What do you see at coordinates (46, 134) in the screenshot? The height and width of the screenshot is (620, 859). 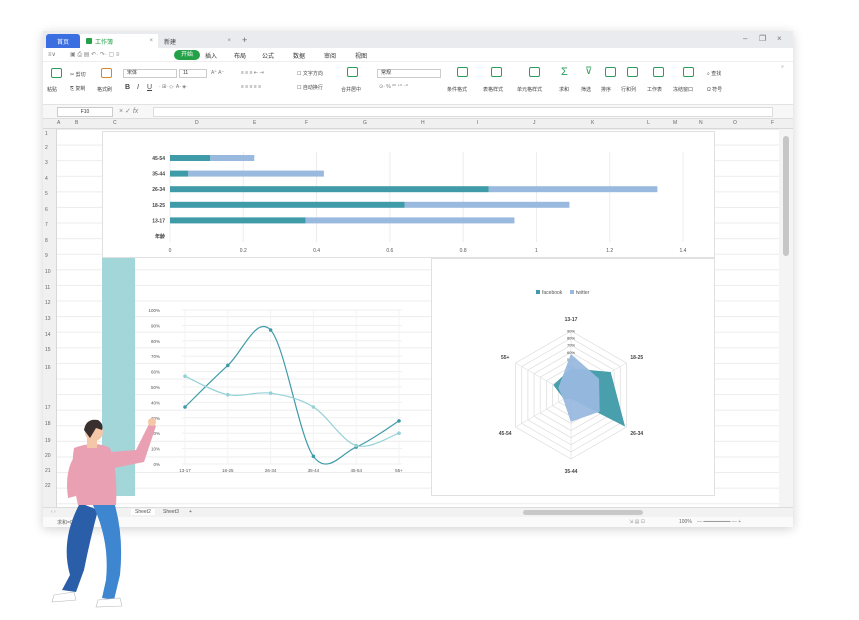 I see `row-number: 1` at bounding box center [46, 134].